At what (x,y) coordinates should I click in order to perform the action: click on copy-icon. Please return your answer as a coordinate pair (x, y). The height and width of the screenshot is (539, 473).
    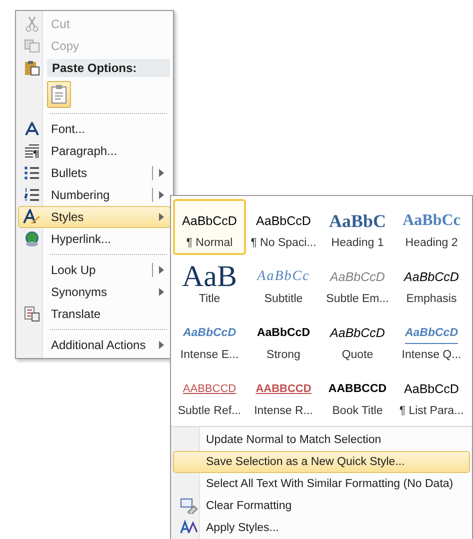
    Looking at the image, I should click on (32, 46).